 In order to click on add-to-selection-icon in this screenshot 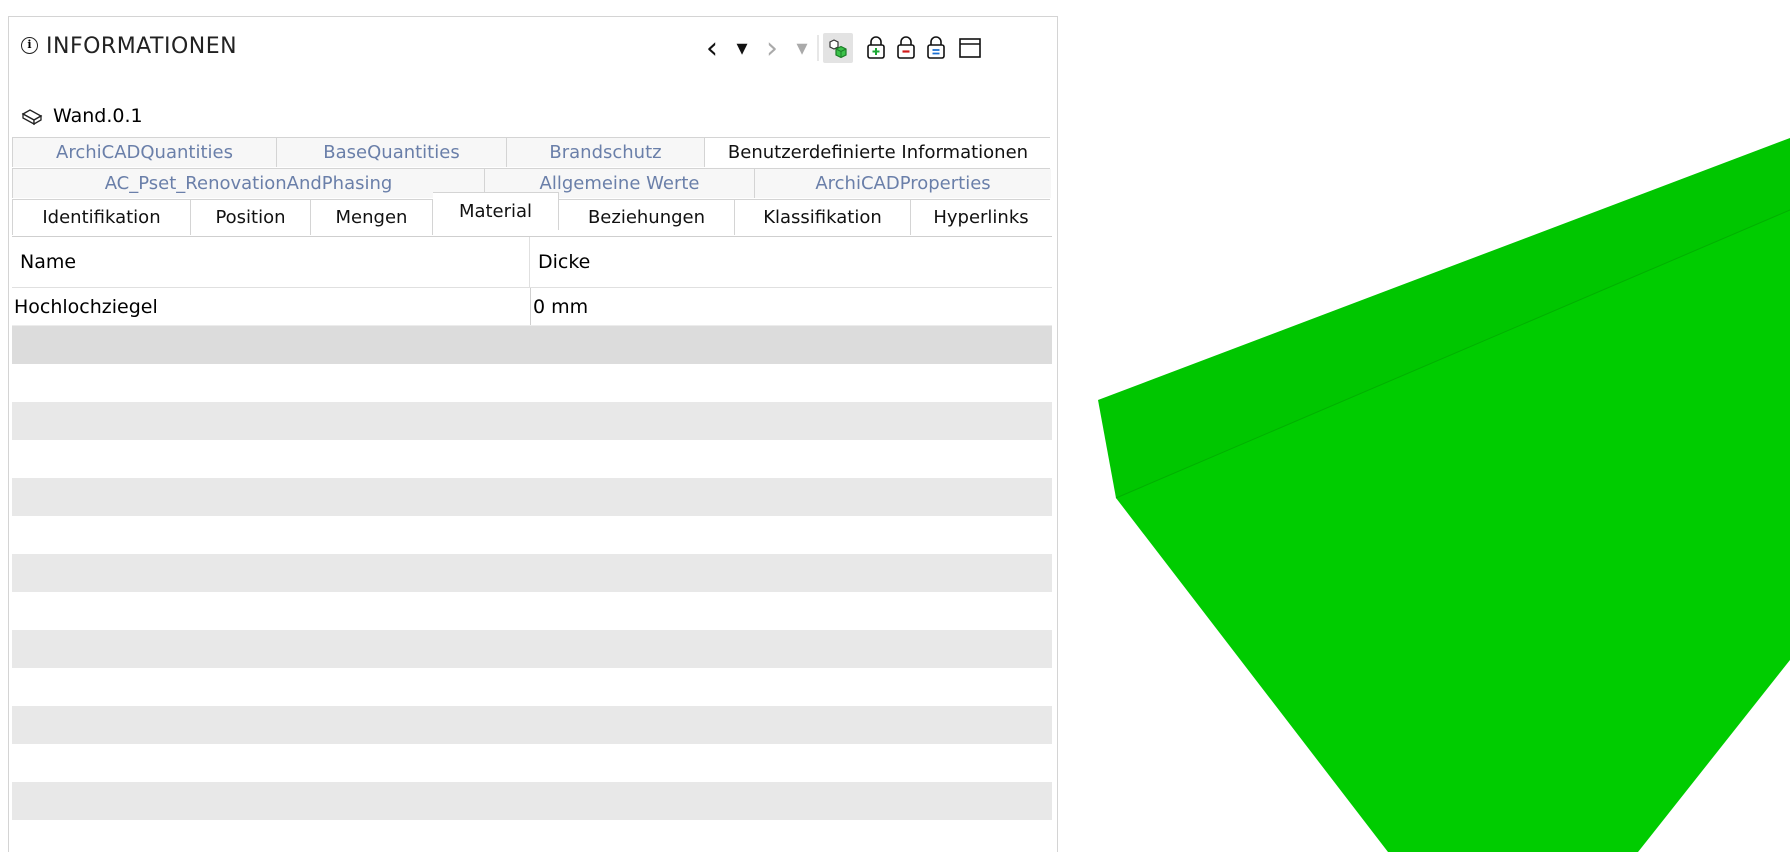, I will do `click(876, 48)`.